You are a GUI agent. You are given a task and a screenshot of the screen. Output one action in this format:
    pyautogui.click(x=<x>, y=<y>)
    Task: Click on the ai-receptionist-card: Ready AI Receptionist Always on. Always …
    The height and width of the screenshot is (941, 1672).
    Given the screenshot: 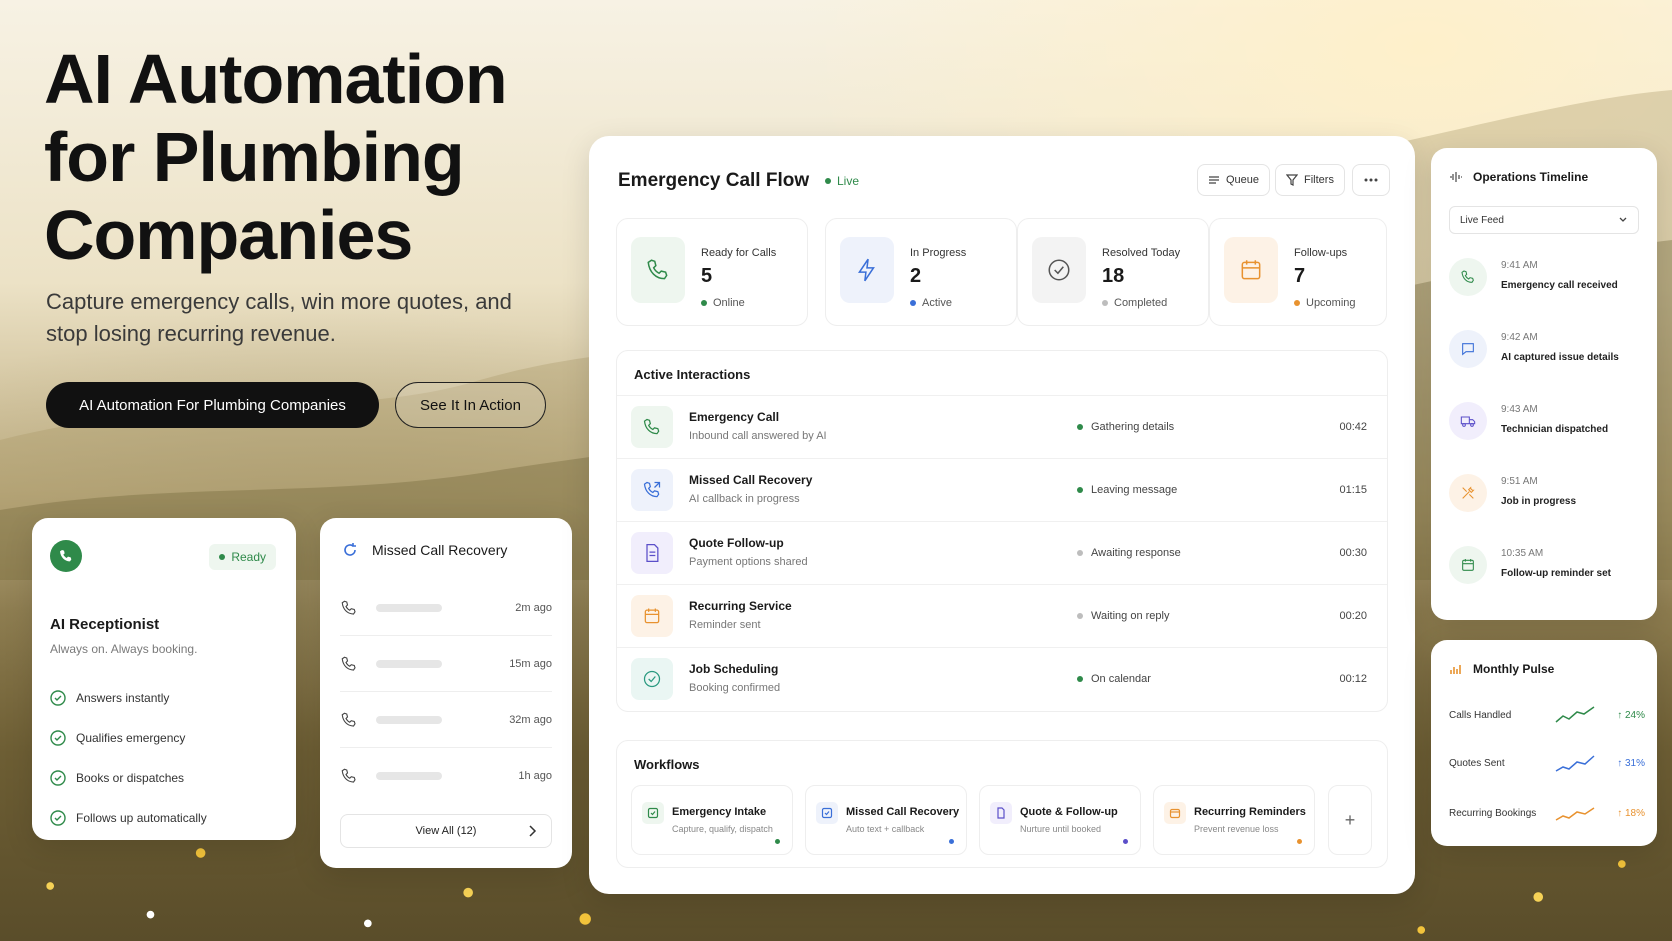 What is the action you would take?
    pyautogui.click(x=164, y=679)
    